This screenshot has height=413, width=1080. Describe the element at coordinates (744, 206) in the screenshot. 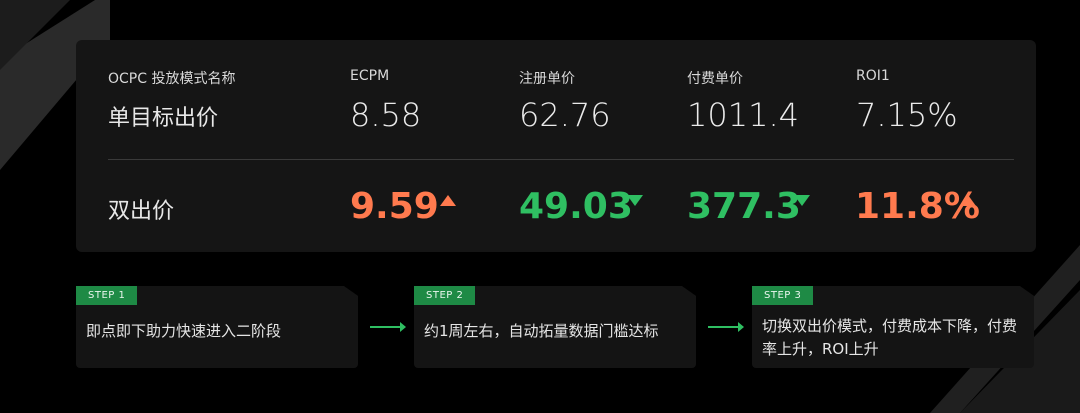

I see `row2-pay-cost-value: 377.3` at that location.